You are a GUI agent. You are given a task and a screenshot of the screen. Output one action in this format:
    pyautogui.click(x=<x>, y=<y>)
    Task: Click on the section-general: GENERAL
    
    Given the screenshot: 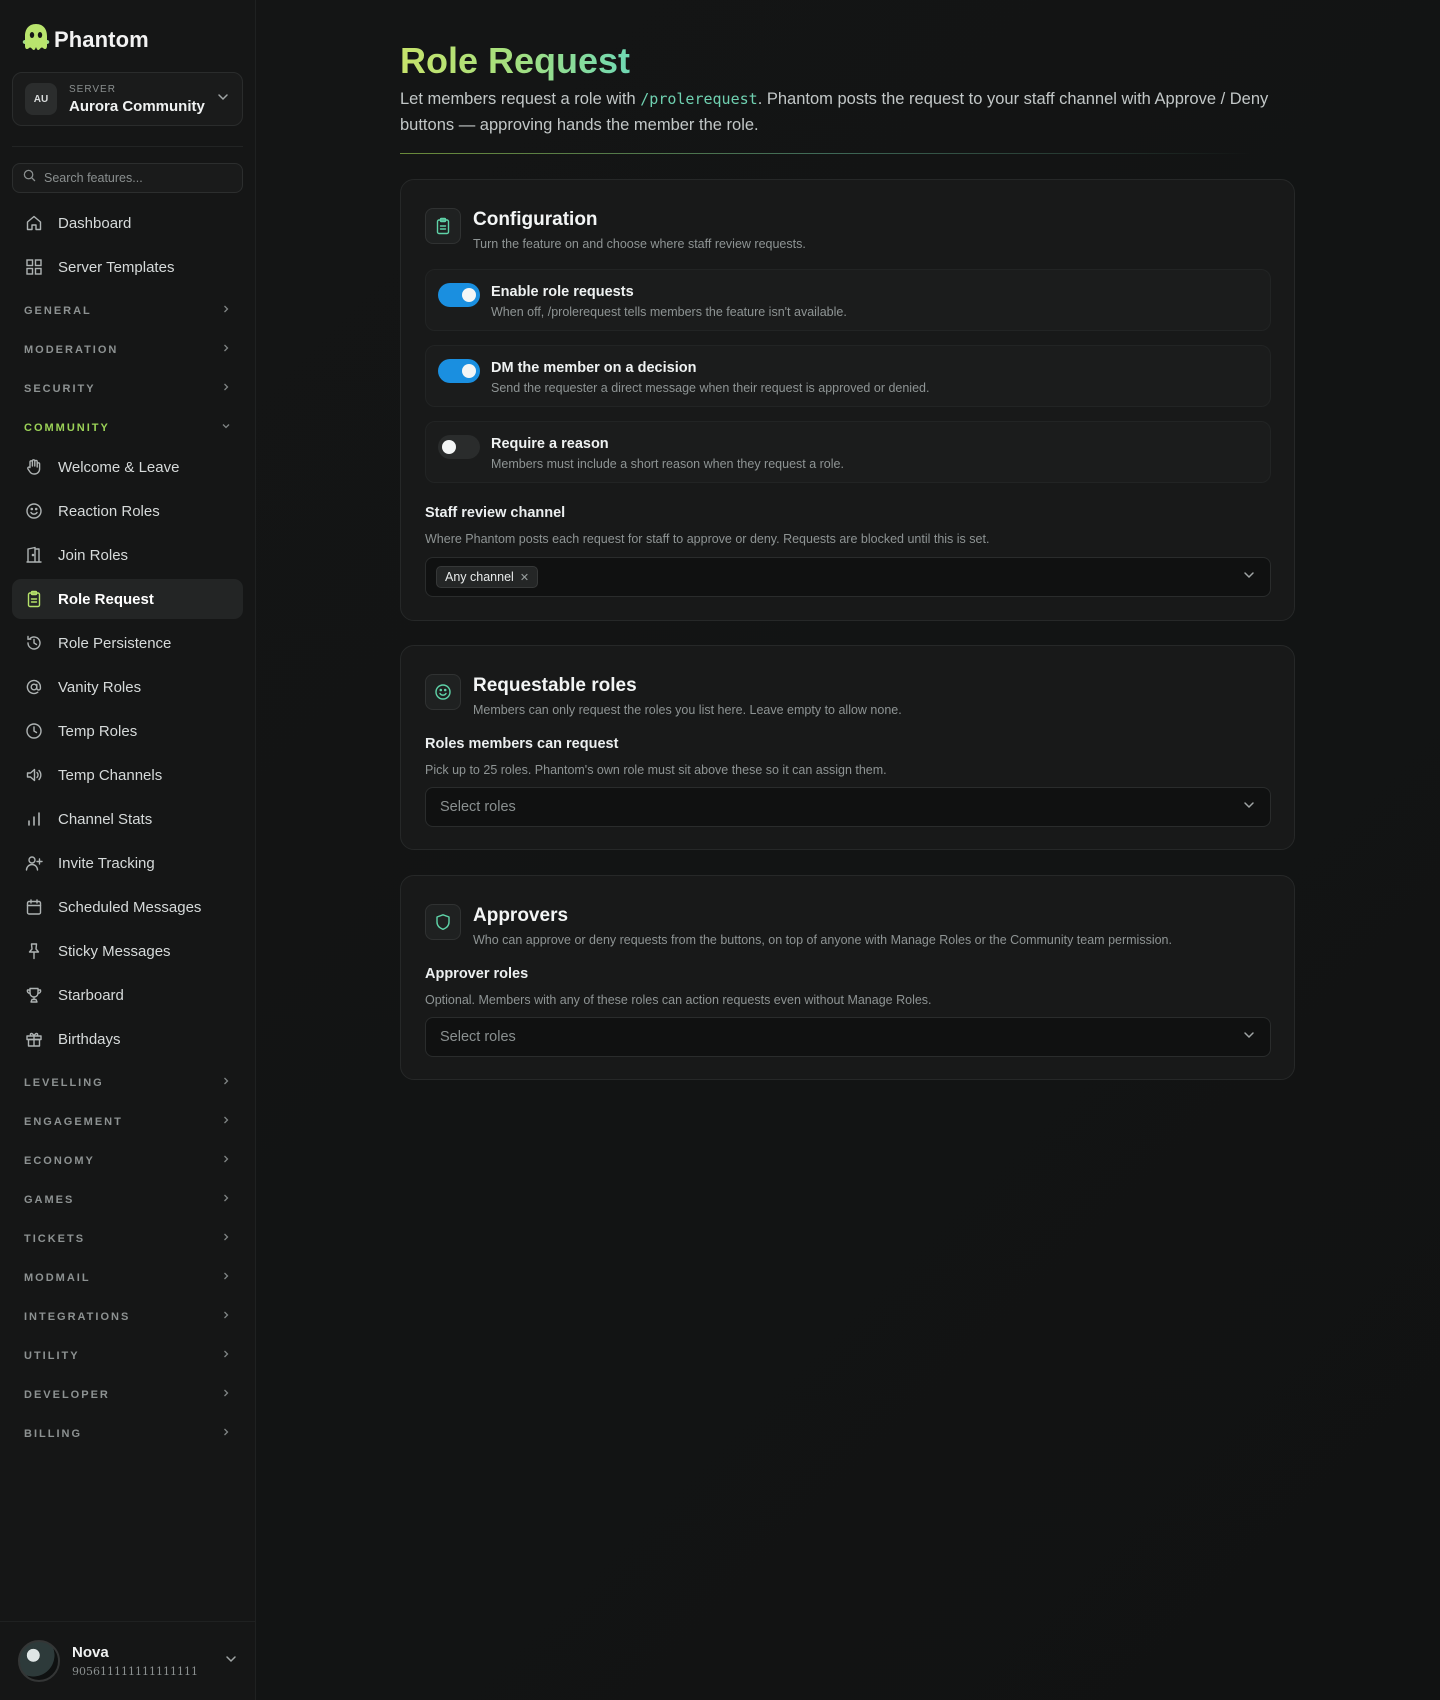 What is the action you would take?
    pyautogui.click(x=127, y=310)
    